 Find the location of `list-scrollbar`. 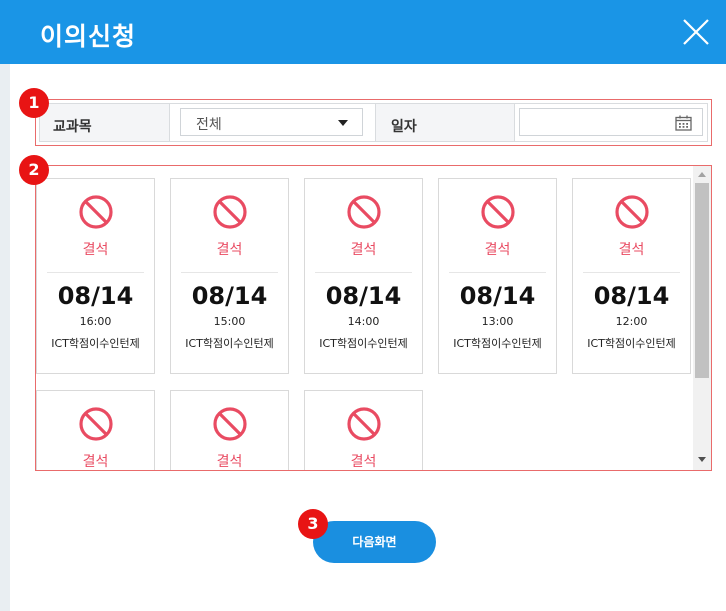

list-scrollbar is located at coordinates (702, 318).